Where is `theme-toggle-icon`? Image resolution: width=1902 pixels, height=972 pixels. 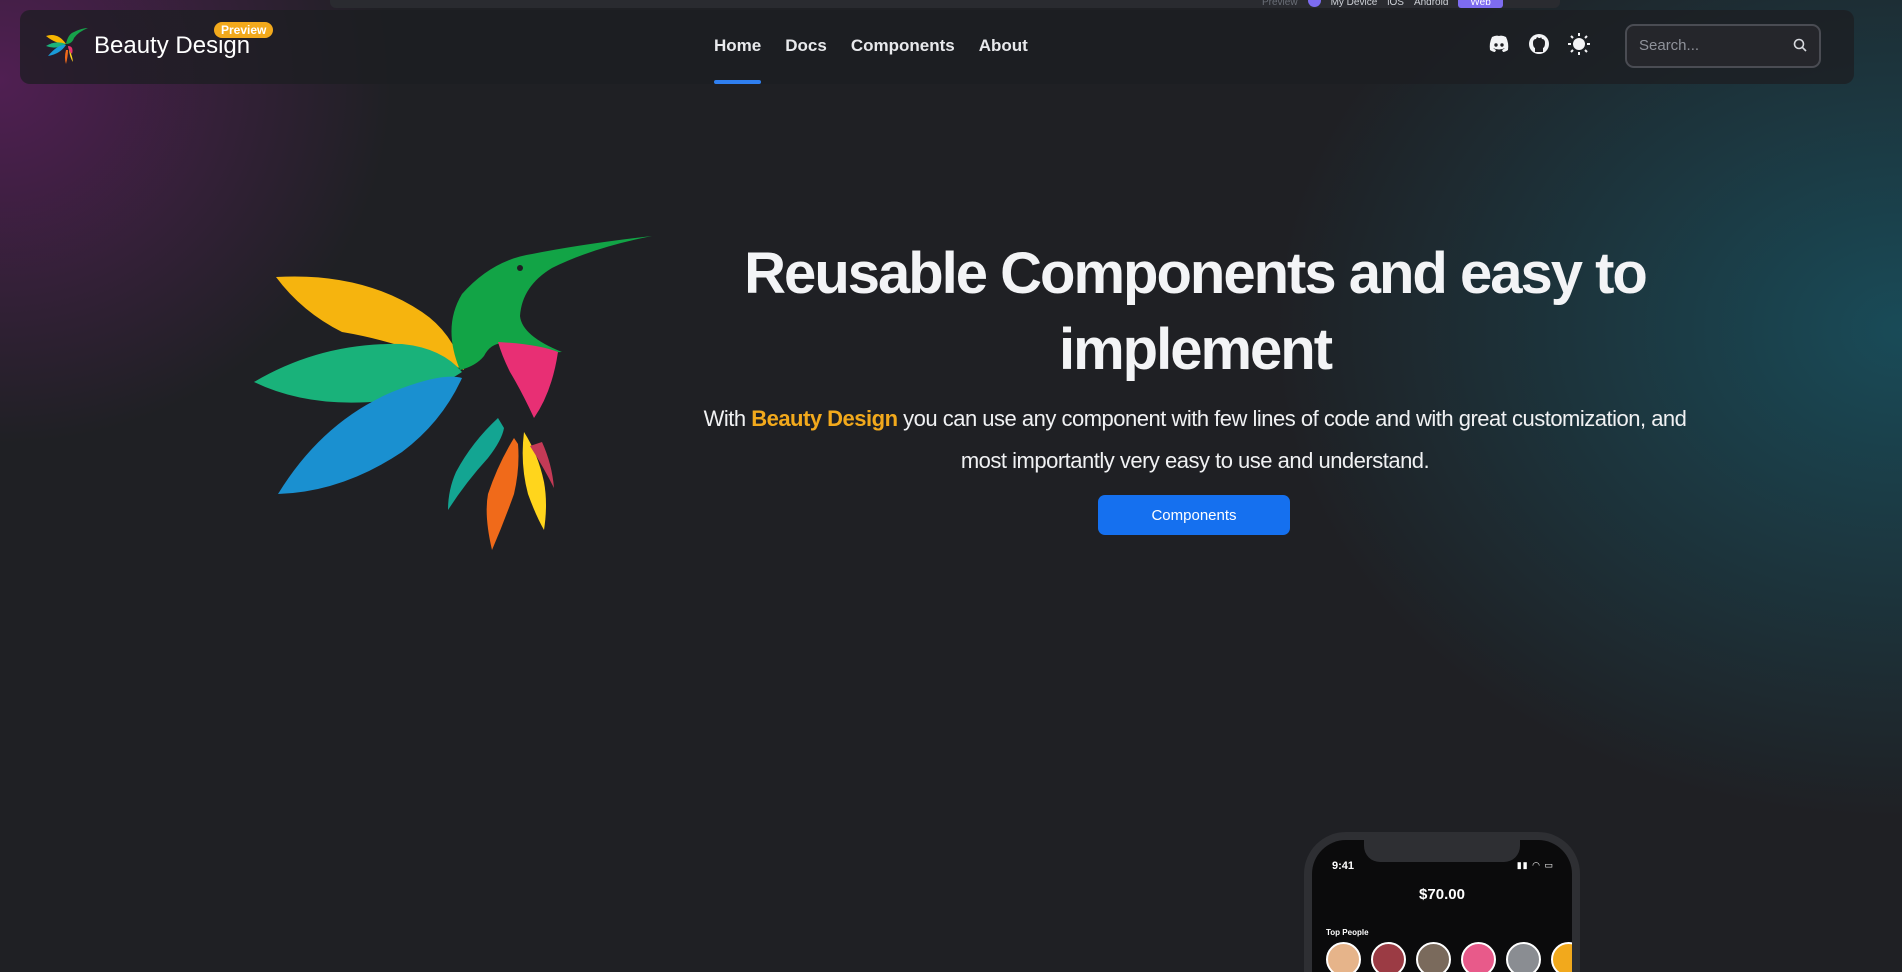
theme-toggle-icon is located at coordinates (1579, 44).